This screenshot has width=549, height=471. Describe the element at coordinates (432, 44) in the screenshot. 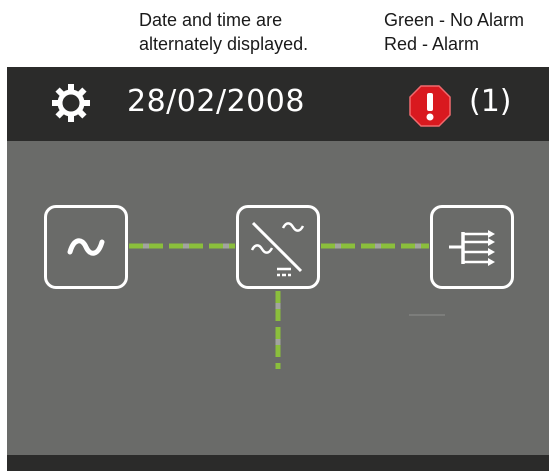

I see `alarm-note-line2: Red - Alarm` at that location.